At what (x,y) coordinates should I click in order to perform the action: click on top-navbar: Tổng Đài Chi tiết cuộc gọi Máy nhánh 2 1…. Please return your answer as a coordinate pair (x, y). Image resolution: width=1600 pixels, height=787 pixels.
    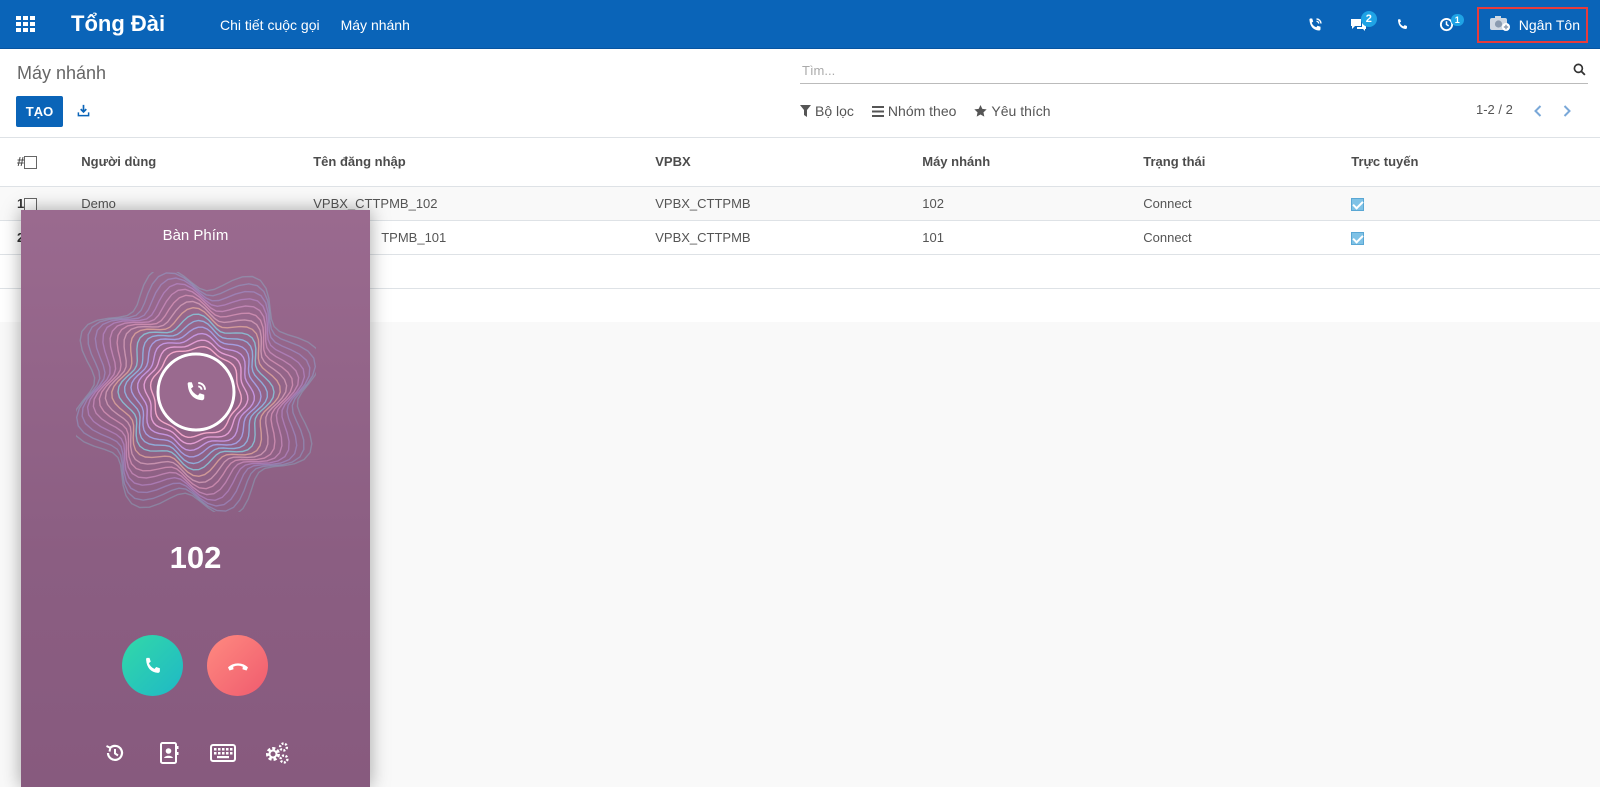
    Looking at the image, I should click on (800, 24).